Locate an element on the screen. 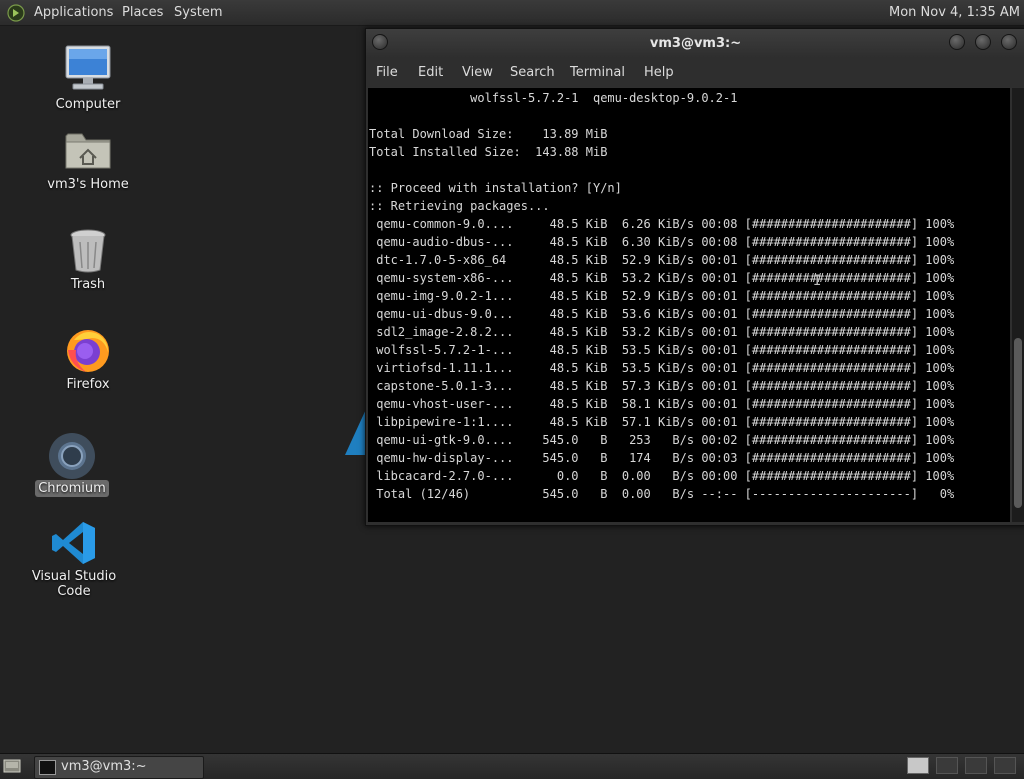 Image resolution: width=1024 pixels, height=779 pixels. desktop-icon-trash: Trash is located at coordinates (88, 263).